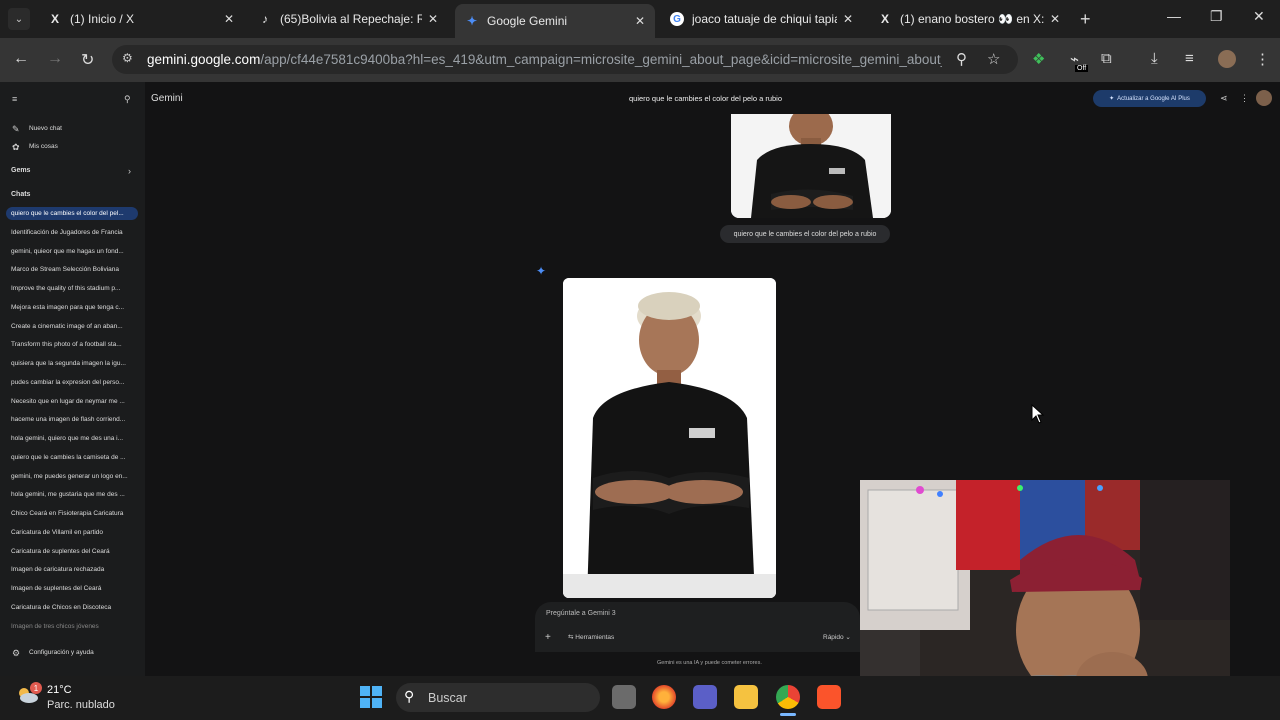  I want to click on chevron-right-icon: ›, so click(129, 171).